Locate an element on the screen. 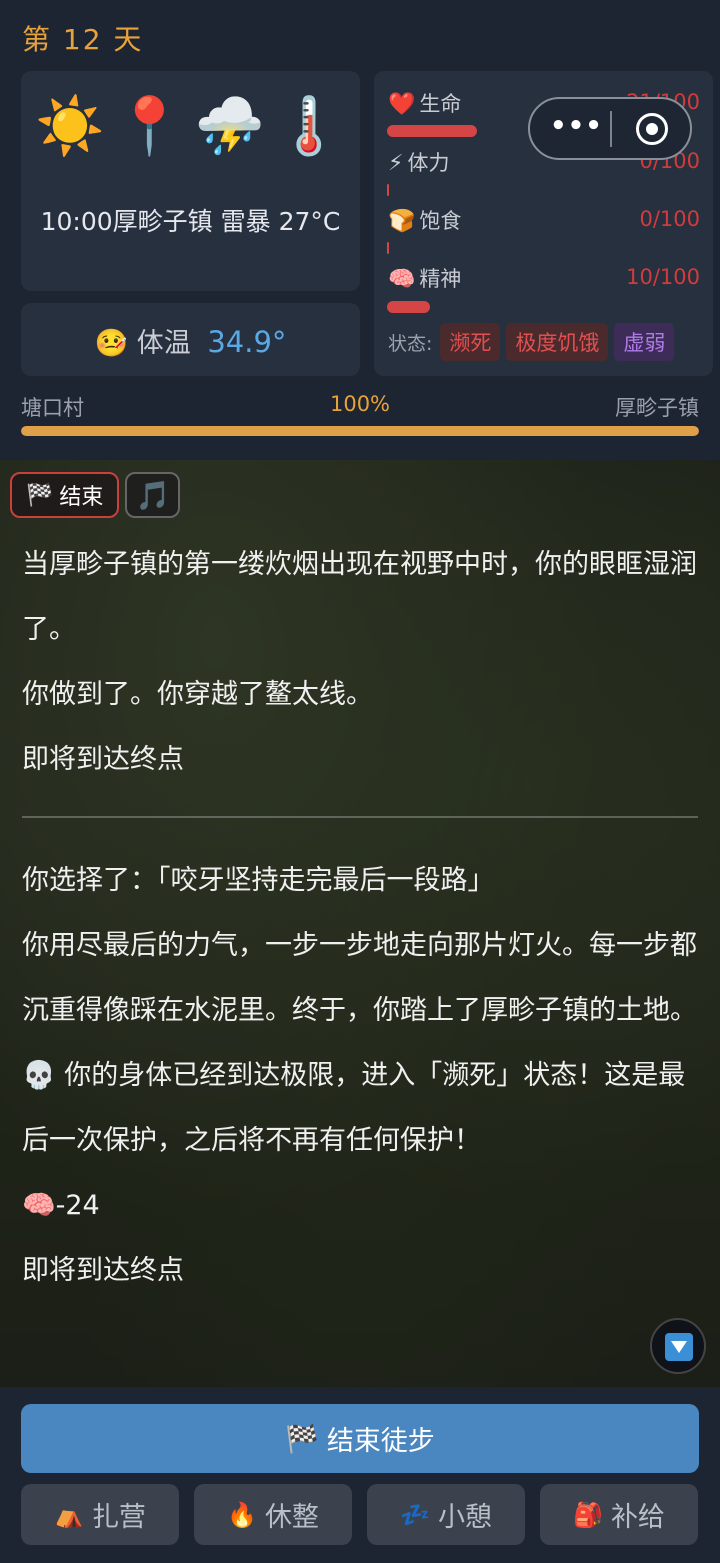  stat-satiety: 🍞 饱食 0/100 is located at coordinates (544, 220).